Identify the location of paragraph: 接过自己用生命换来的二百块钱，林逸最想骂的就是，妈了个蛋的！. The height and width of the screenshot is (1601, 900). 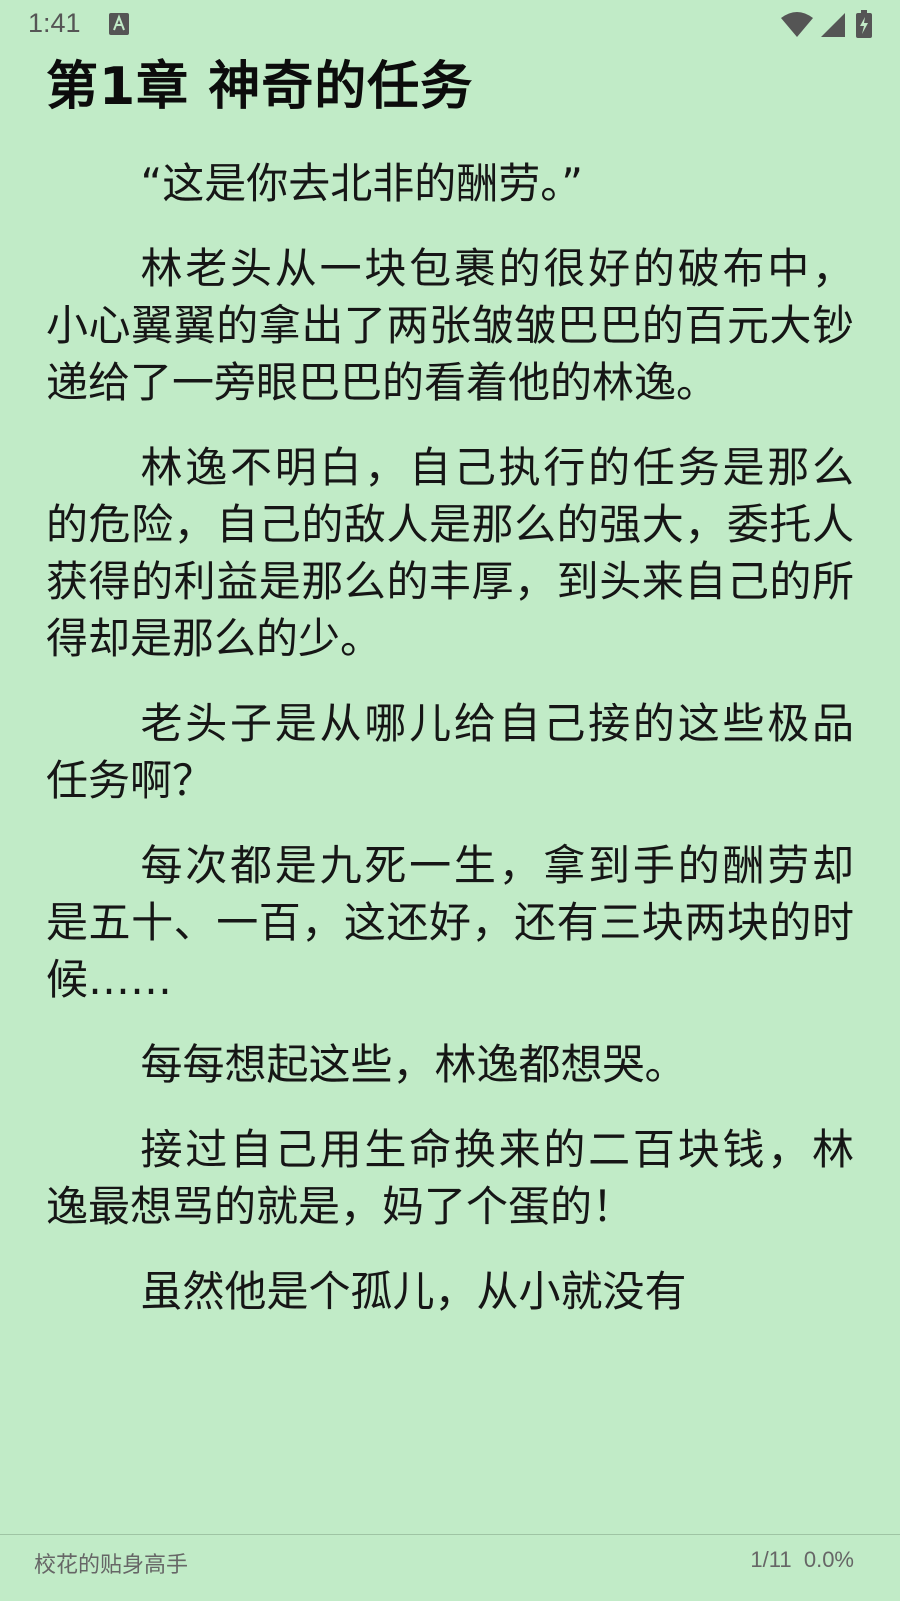
(450, 1178).